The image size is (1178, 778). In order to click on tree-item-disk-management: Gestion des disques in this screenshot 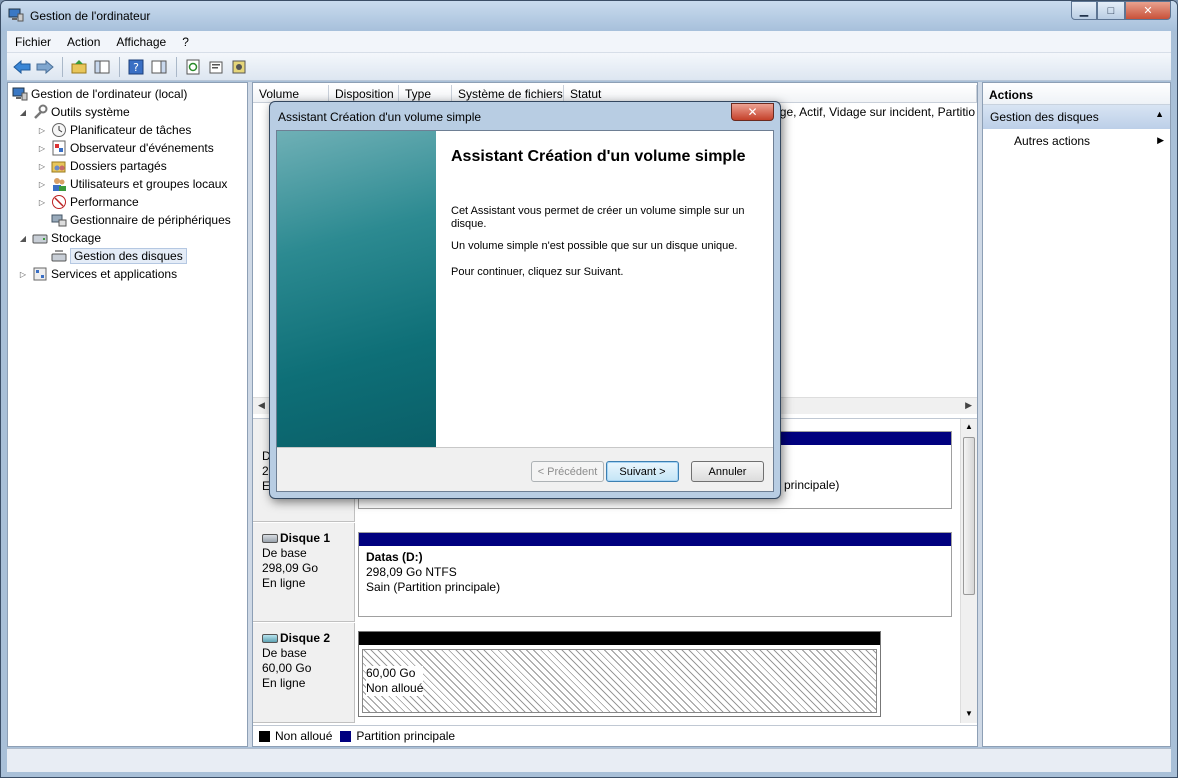, I will do `click(112, 256)`.